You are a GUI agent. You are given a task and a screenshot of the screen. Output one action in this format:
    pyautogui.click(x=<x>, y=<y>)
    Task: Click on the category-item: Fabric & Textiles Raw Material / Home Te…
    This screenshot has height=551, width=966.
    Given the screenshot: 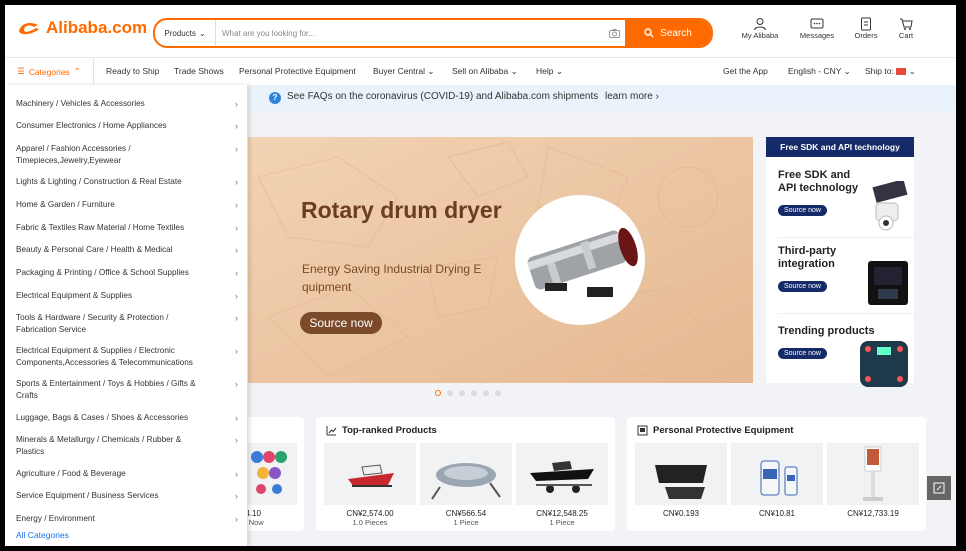 What is the action you would take?
    pyautogui.click(x=127, y=228)
    